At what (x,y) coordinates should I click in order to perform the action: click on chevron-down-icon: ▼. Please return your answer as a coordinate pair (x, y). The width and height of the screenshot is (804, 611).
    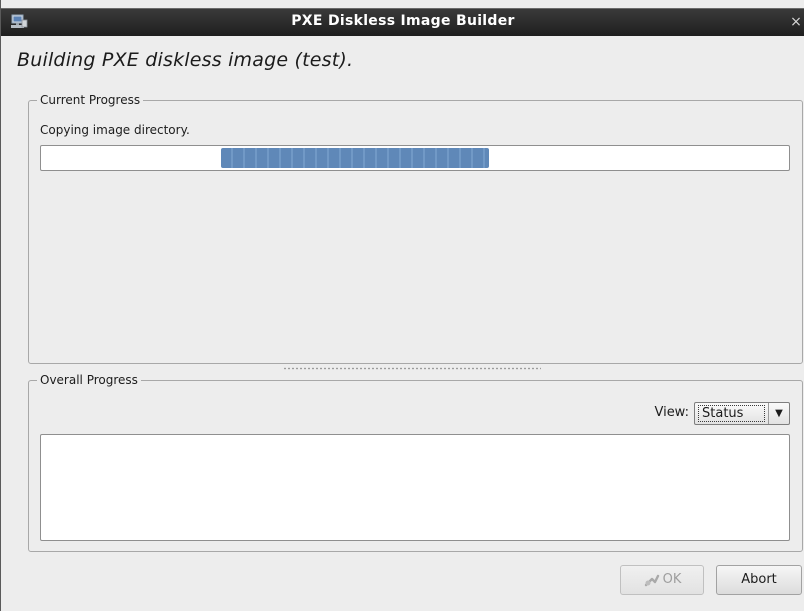
    Looking at the image, I should click on (778, 413).